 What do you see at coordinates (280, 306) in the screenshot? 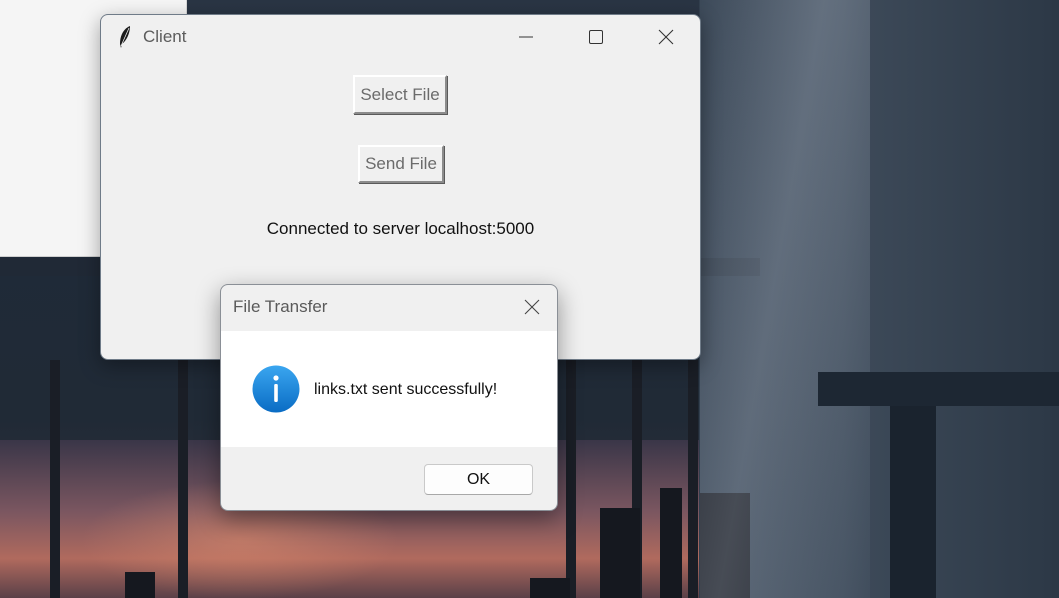
I see `dialog-title: File Transfer` at bounding box center [280, 306].